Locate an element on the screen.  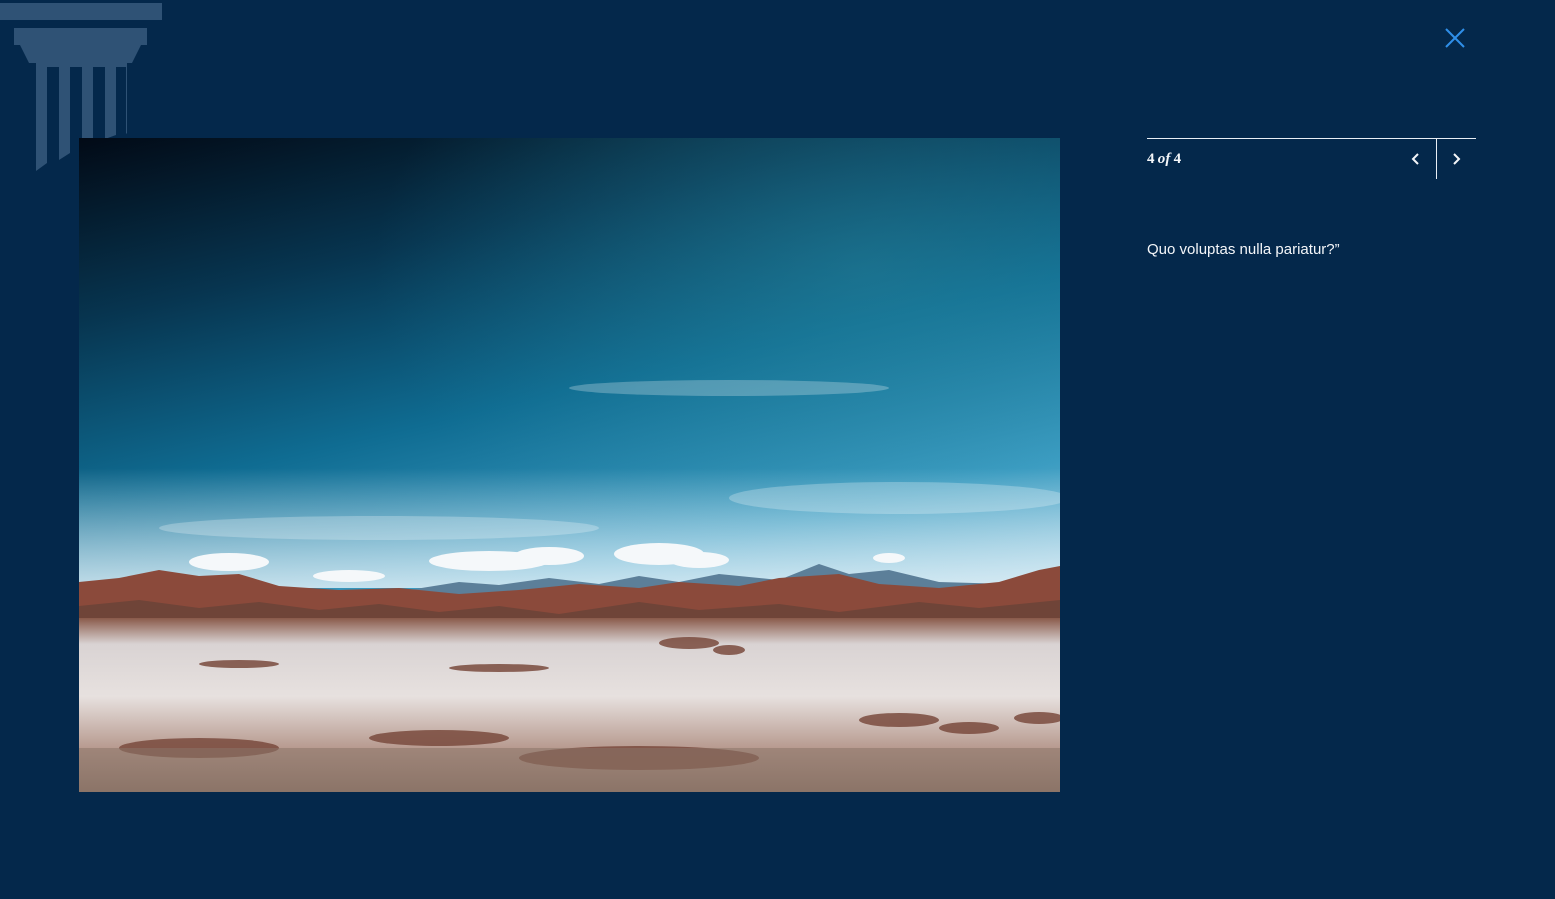
chevron-right-icon is located at coordinates (1457, 159).